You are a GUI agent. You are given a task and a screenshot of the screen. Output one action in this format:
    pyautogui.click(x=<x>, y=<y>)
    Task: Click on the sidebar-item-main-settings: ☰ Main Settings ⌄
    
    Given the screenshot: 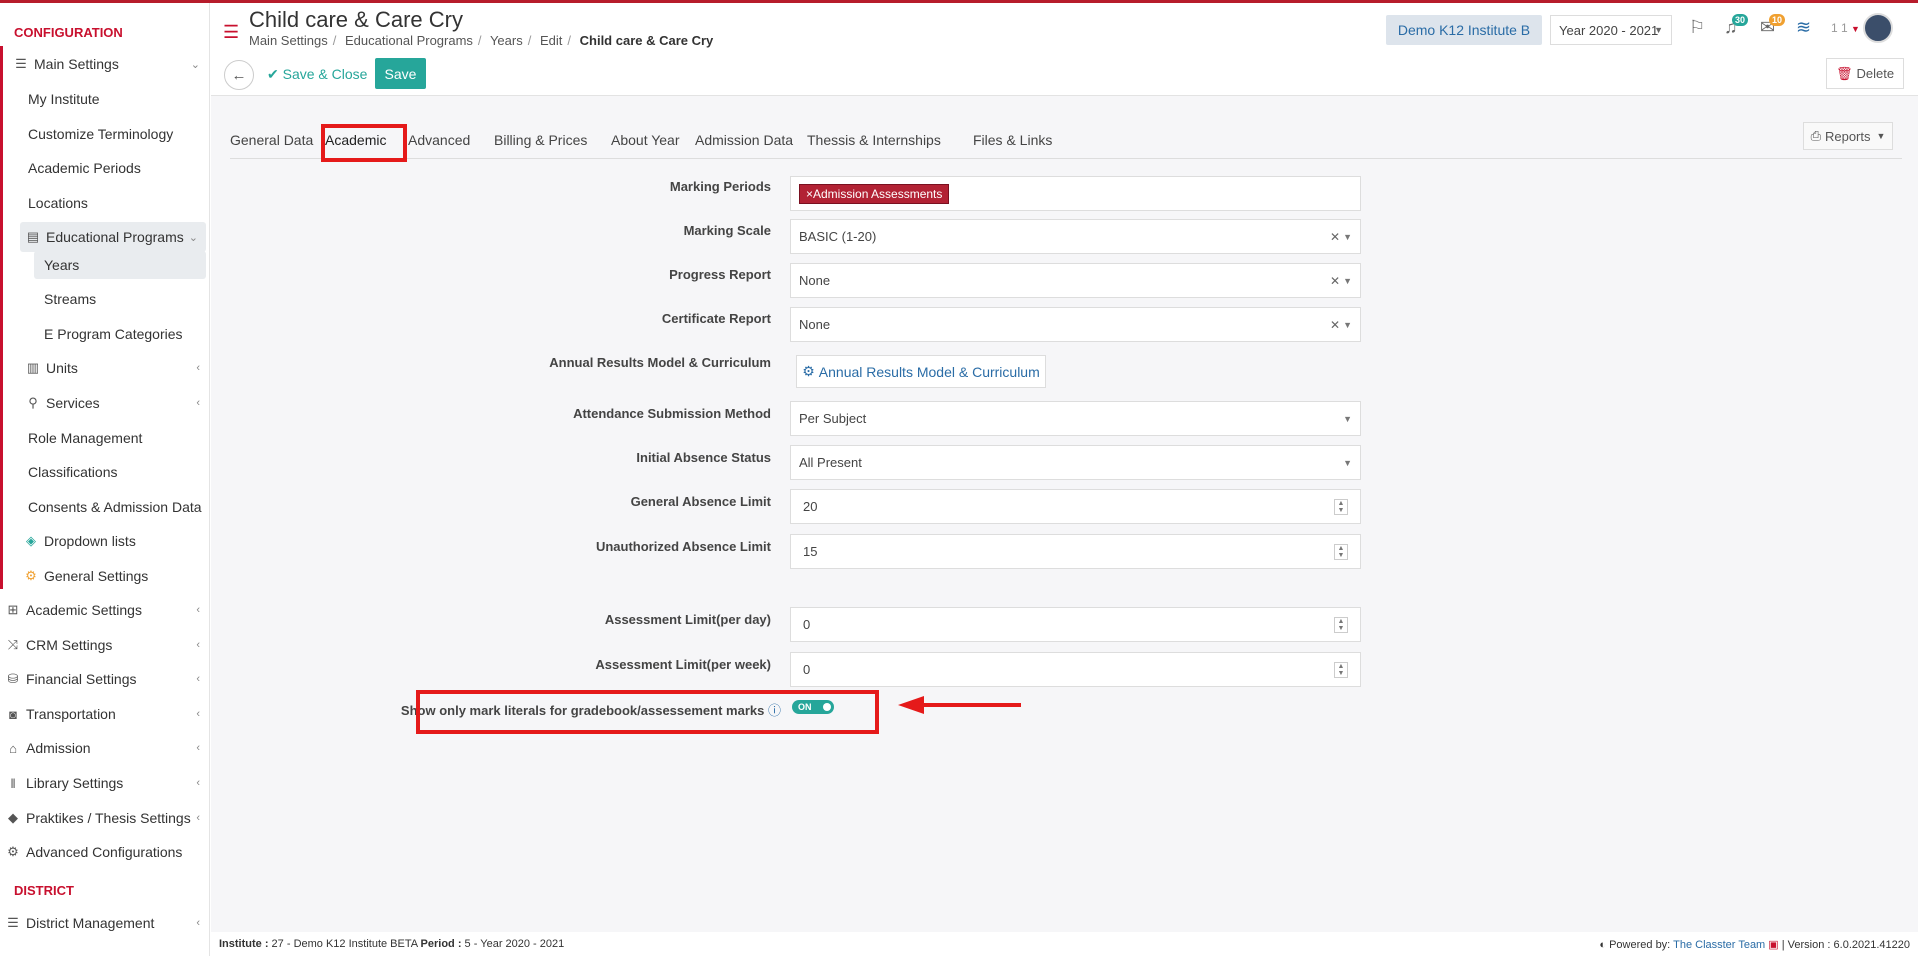 What is the action you would take?
    pyautogui.click(x=104, y=64)
    